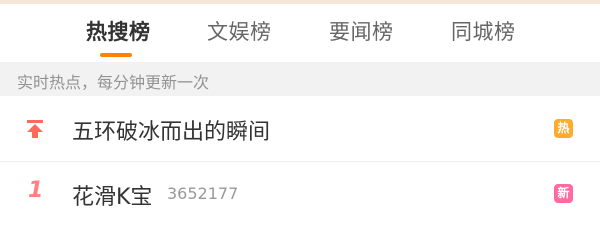 The width and height of the screenshot is (600, 240). Describe the element at coordinates (300, 79) in the screenshot. I see `update-notice: 实时热点，每分钟更新一次` at that location.